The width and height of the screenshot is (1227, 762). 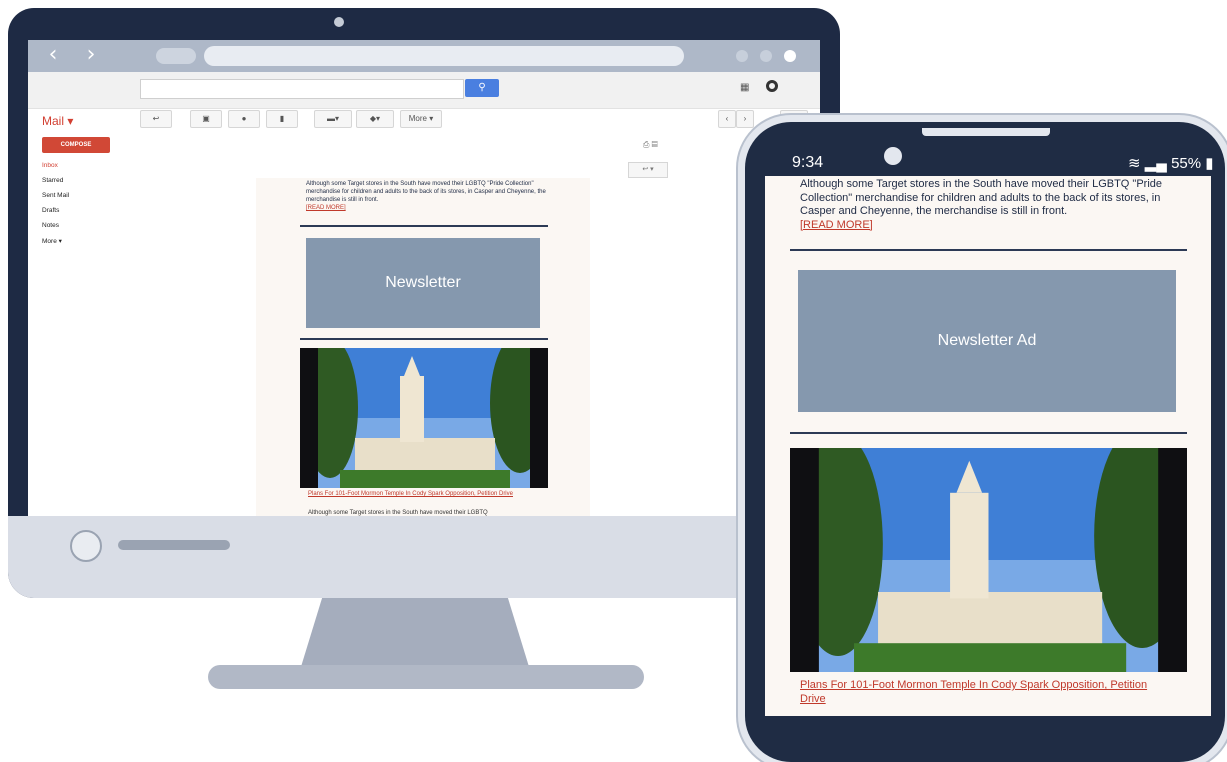 I want to click on power-button, so click(x=86, y=546).